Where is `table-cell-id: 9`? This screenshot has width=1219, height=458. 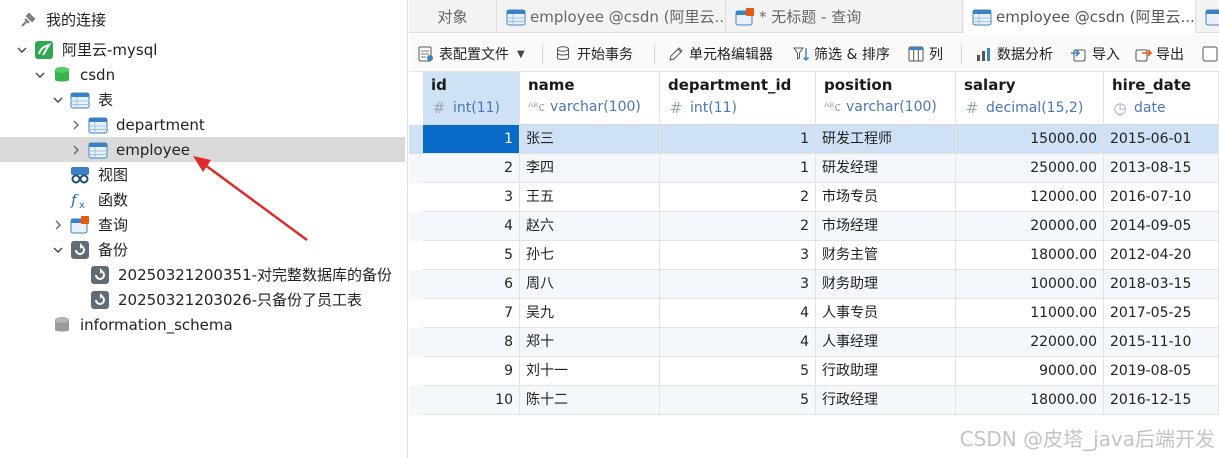 table-cell-id: 9 is located at coordinates (471, 371).